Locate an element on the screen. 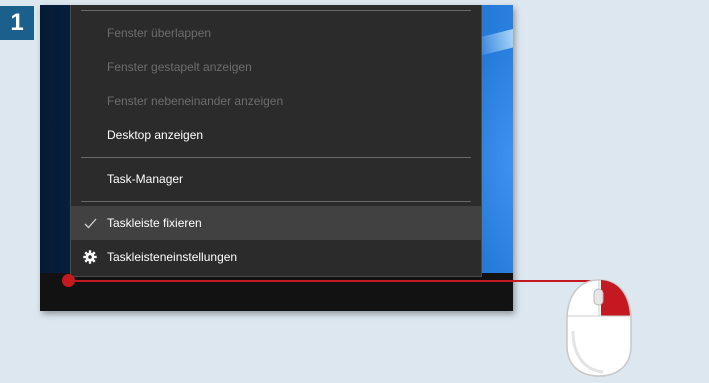 The width and height of the screenshot is (709, 383). menu-item-label: Desktop anzeigen is located at coordinates (155, 135).